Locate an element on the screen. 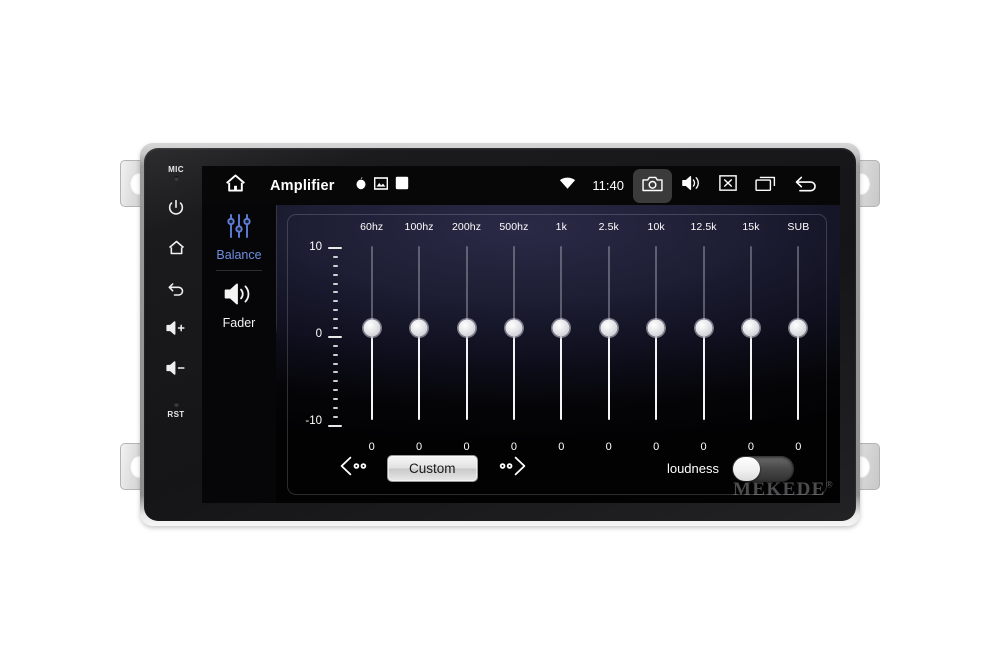  scale-max-label: 10 is located at coordinates (315, 247).